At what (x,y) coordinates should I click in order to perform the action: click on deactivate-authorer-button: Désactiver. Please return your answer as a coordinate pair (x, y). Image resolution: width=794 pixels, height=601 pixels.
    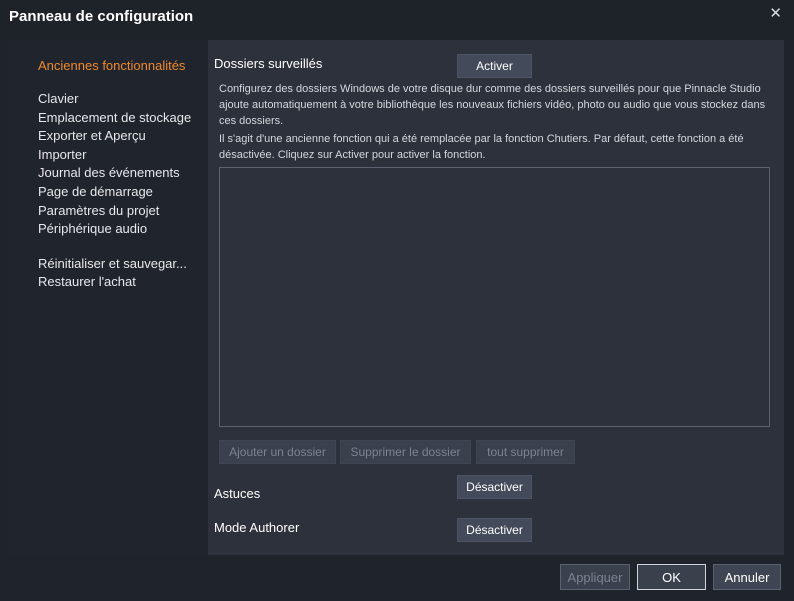
    Looking at the image, I should click on (494, 530).